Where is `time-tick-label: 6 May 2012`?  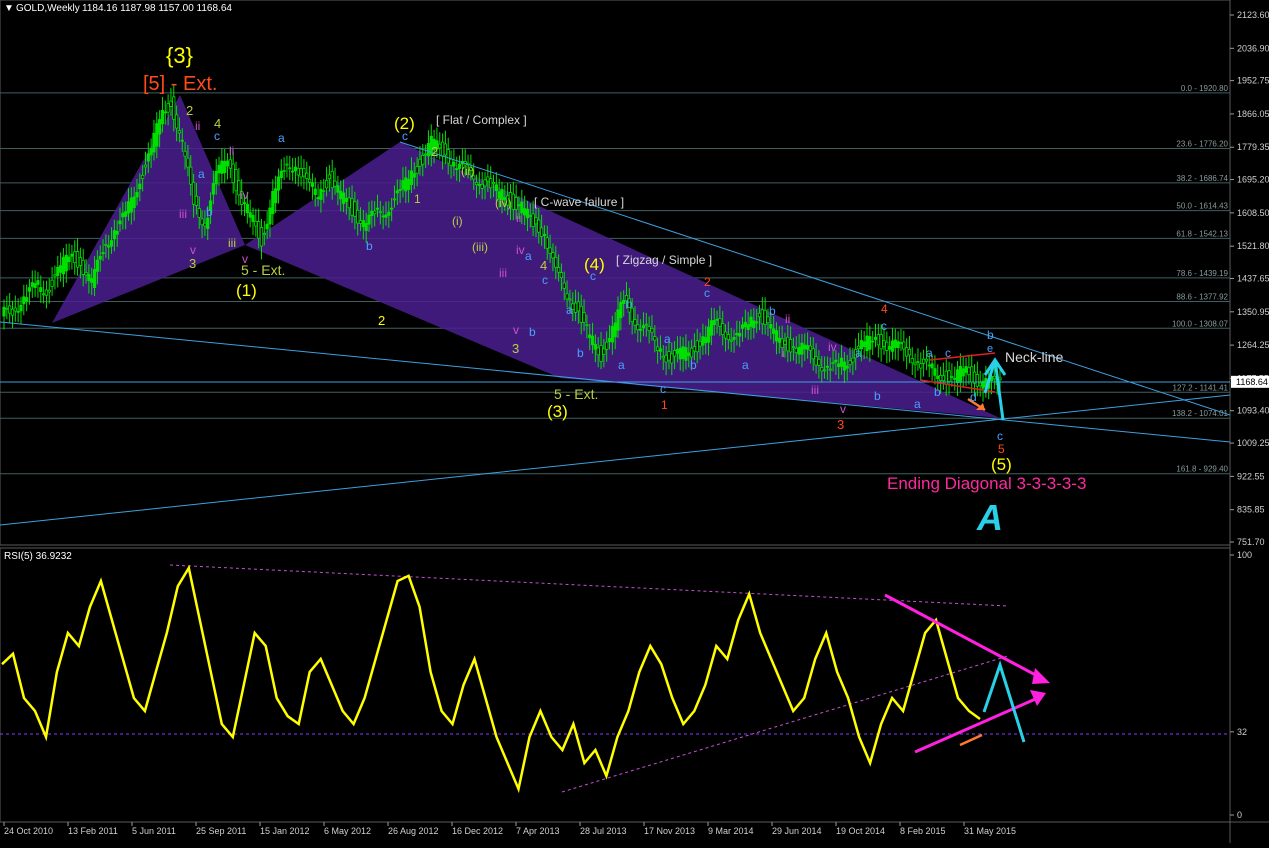 time-tick-label: 6 May 2012 is located at coordinates (347, 831).